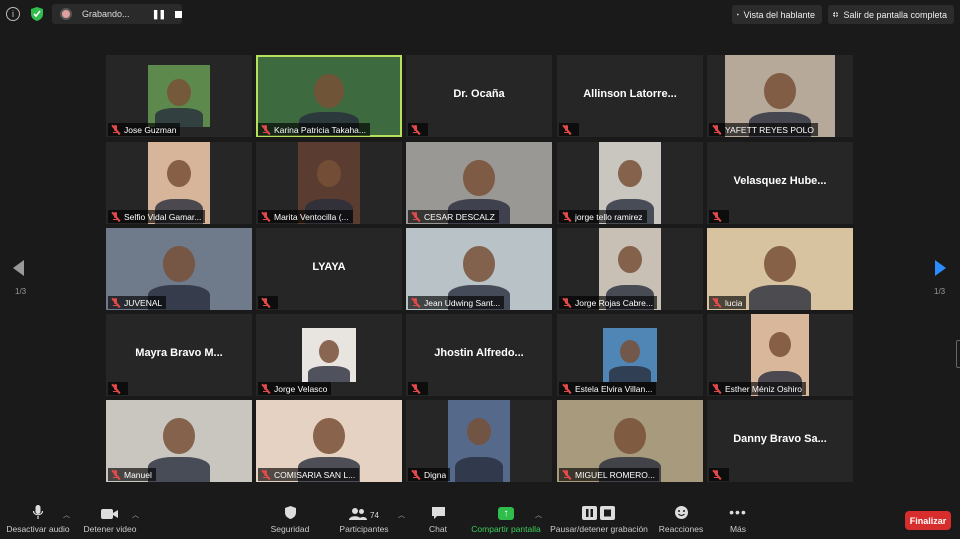 Image resolution: width=960 pixels, height=539 pixels. Describe the element at coordinates (290, 529) in the screenshot. I see `security-label: Seguridad` at that location.